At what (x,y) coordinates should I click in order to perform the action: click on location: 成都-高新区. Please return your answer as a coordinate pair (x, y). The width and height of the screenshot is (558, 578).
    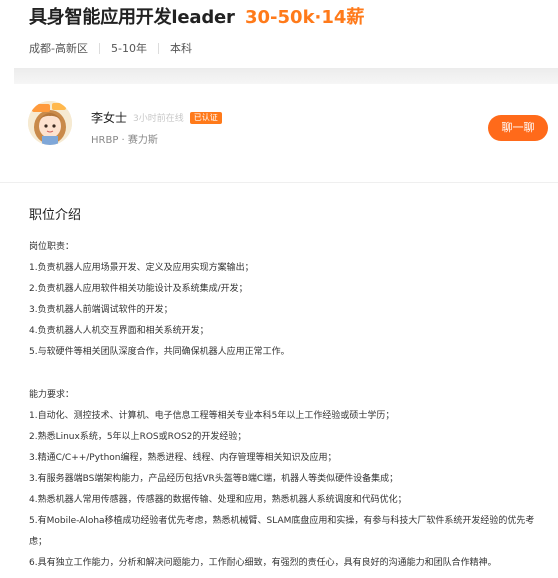
    Looking at the image, I should click on (58, 48).